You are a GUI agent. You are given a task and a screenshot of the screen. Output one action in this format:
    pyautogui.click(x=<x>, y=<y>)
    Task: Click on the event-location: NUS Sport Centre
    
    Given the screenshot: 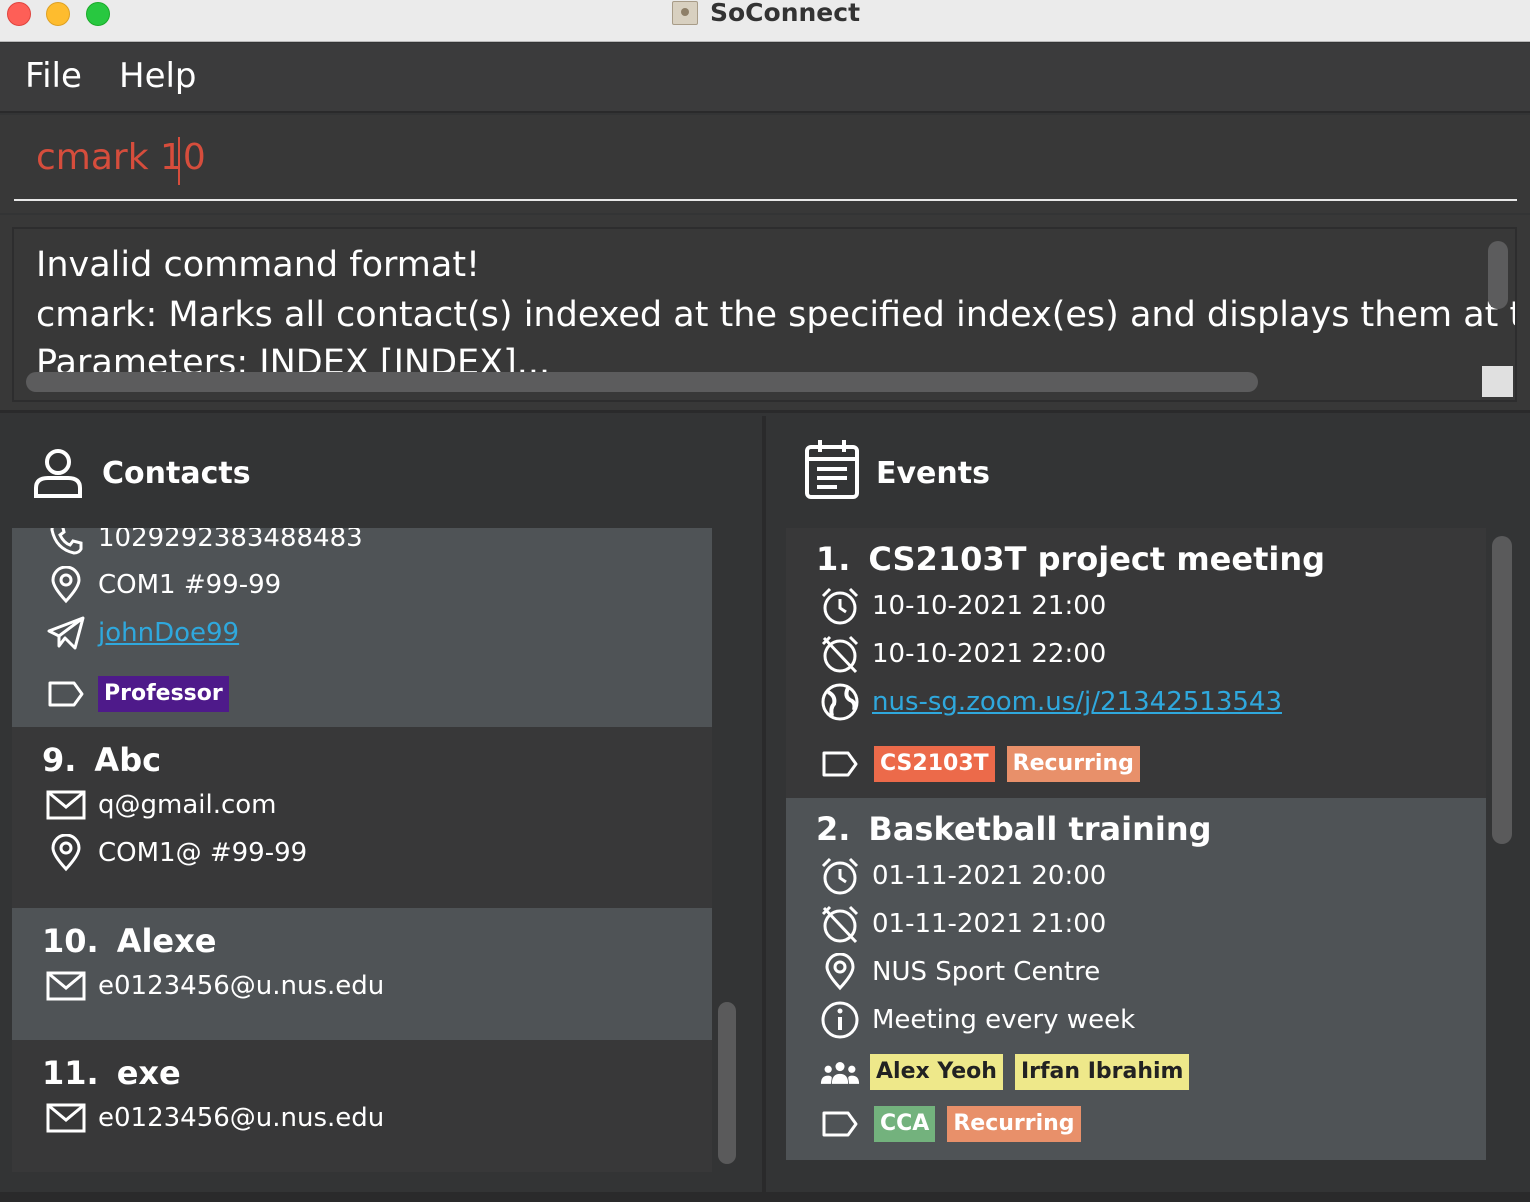 What is the action you would take?
    pyautogui.click(x=986, y=972)
    